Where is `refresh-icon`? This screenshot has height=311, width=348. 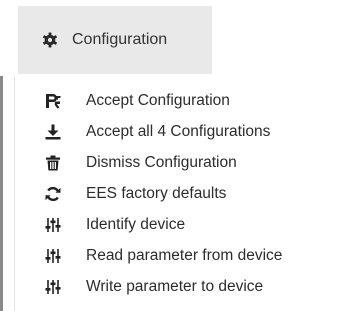 refresh-icon is located at coordinates (53, 194).